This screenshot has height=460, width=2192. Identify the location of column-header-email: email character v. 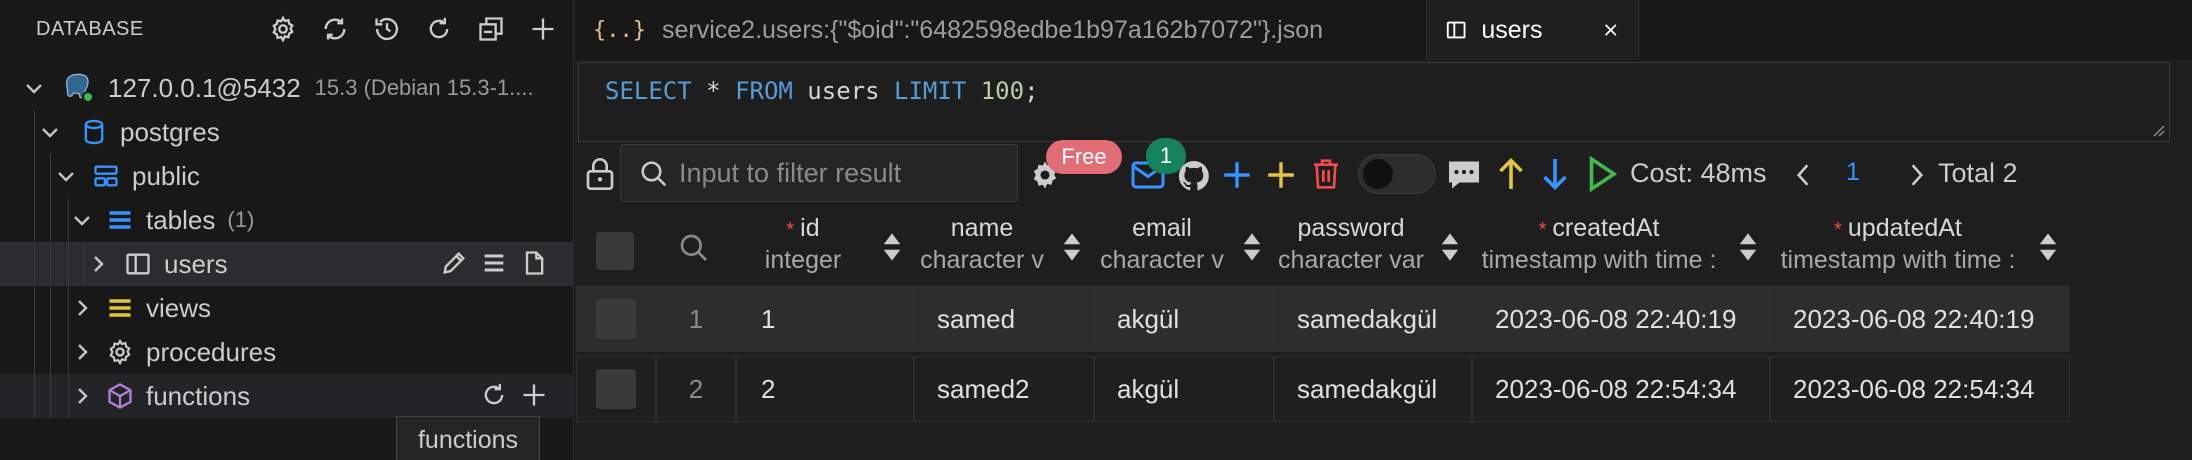
(1182, 248).